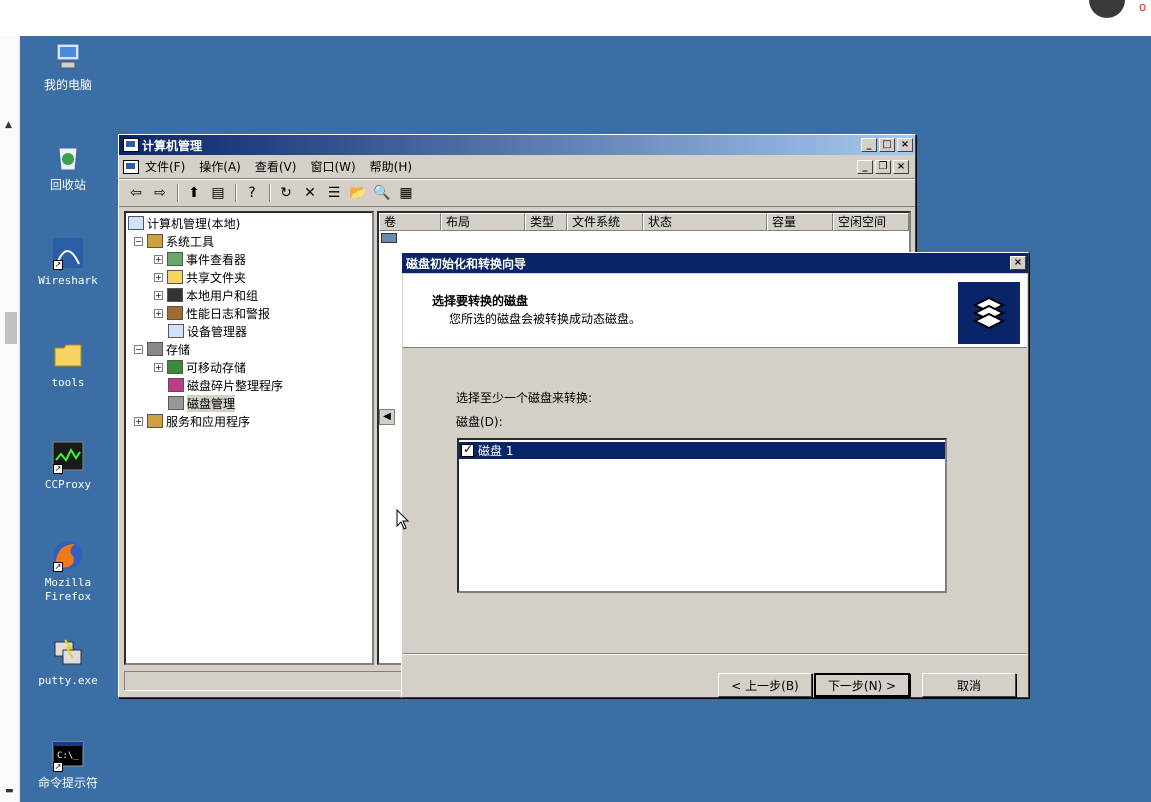 Image resolution: width=1151 pixels, height=802 pixels. What do you see at coordinates (358, 193) in the screenshot?
I see `open-icon: 📂` at bounding box center [358, 193].